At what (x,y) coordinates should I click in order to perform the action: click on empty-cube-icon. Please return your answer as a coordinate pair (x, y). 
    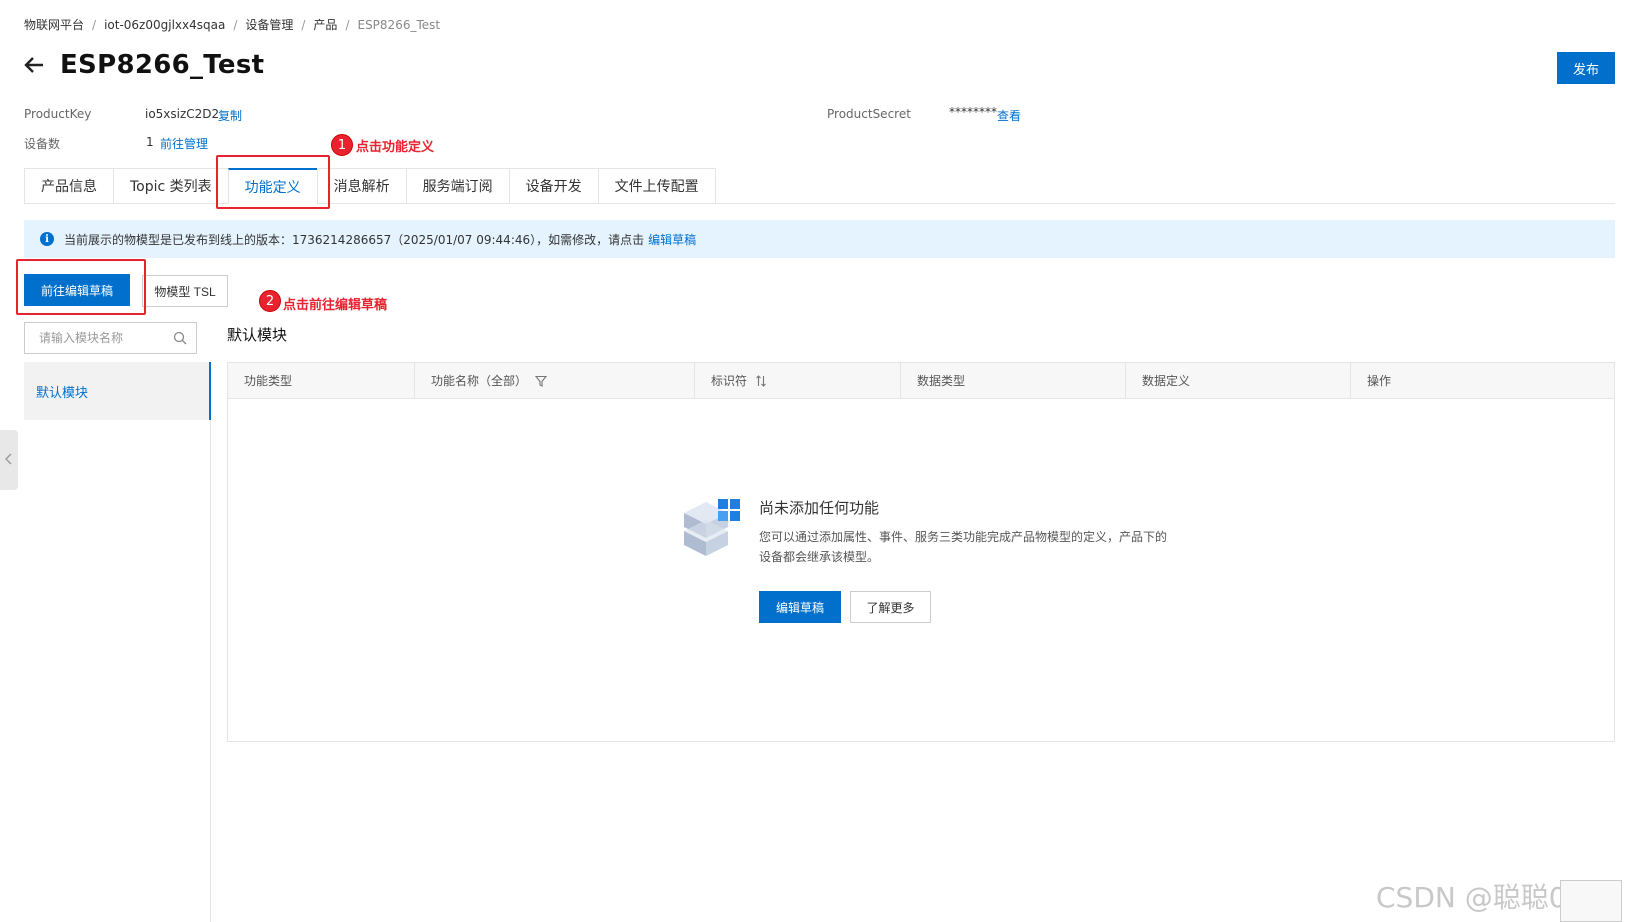
    Looking at the image, I should click on (712, 528).